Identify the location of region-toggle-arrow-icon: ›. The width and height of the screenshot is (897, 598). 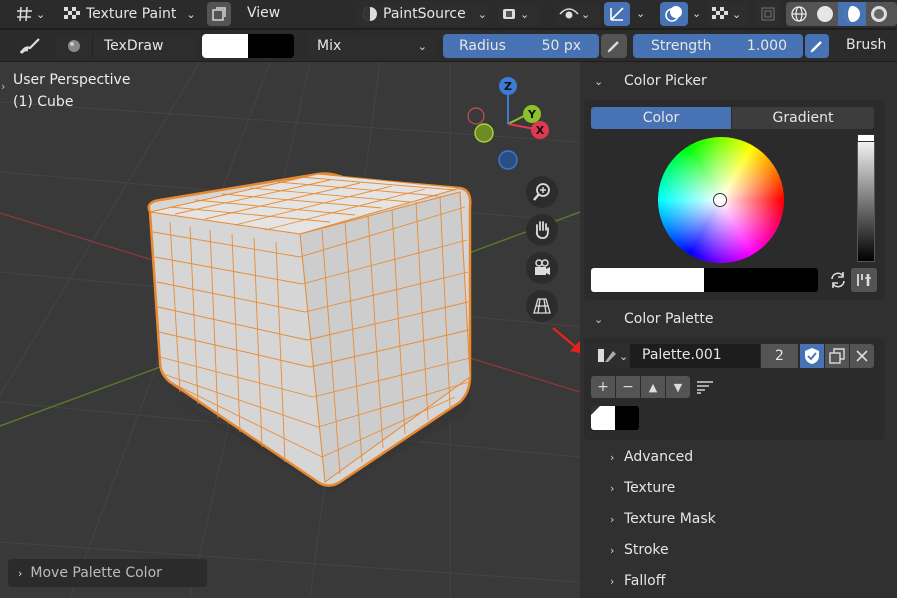
(3, 86).